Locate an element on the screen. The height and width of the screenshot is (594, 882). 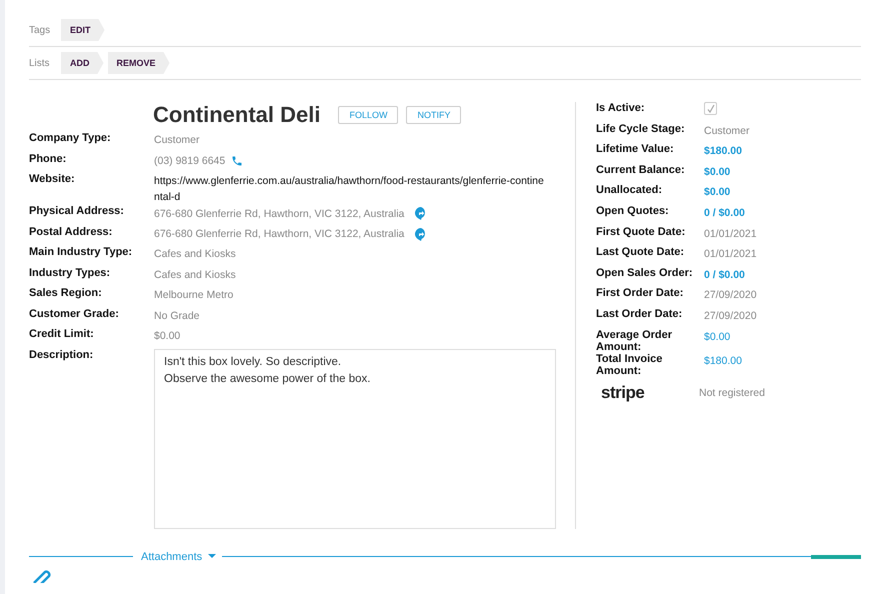
summary-label: Average Order Amount: is located at coordinates (635, 340).